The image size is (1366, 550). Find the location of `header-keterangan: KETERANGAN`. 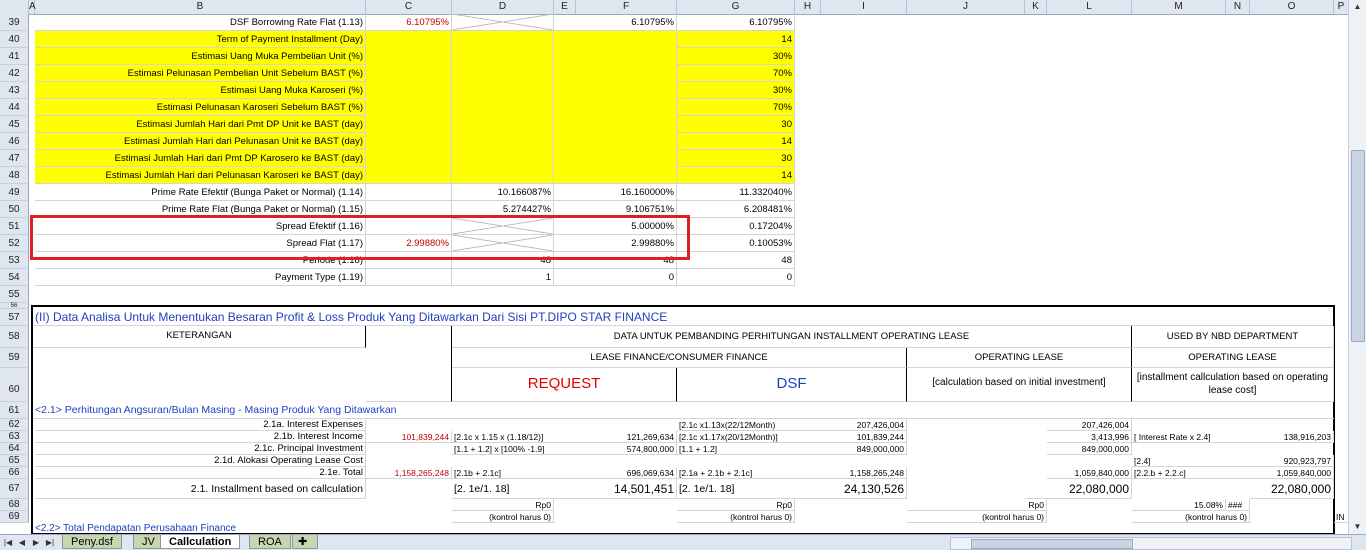

header-keterangan: KETERANGAN is located at coordinates (199, 337).